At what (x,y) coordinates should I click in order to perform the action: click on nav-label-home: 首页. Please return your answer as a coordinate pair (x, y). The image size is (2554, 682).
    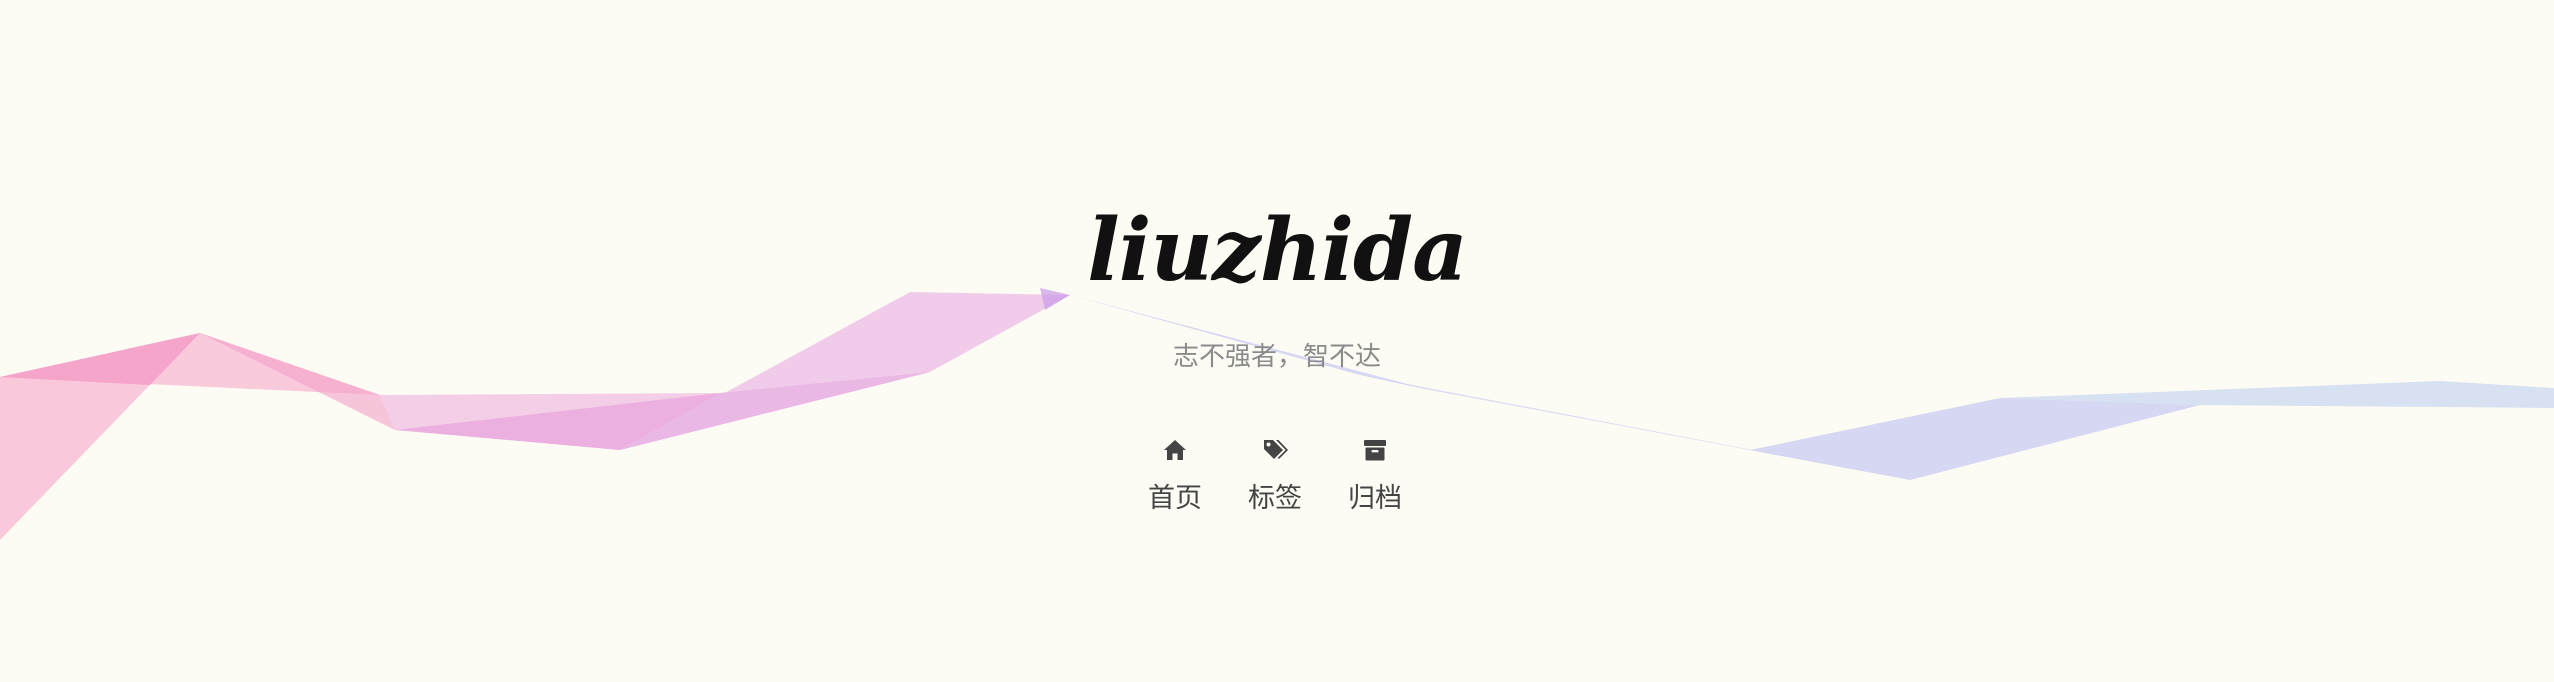
    Looking at the image, I should click on (1175, 498).